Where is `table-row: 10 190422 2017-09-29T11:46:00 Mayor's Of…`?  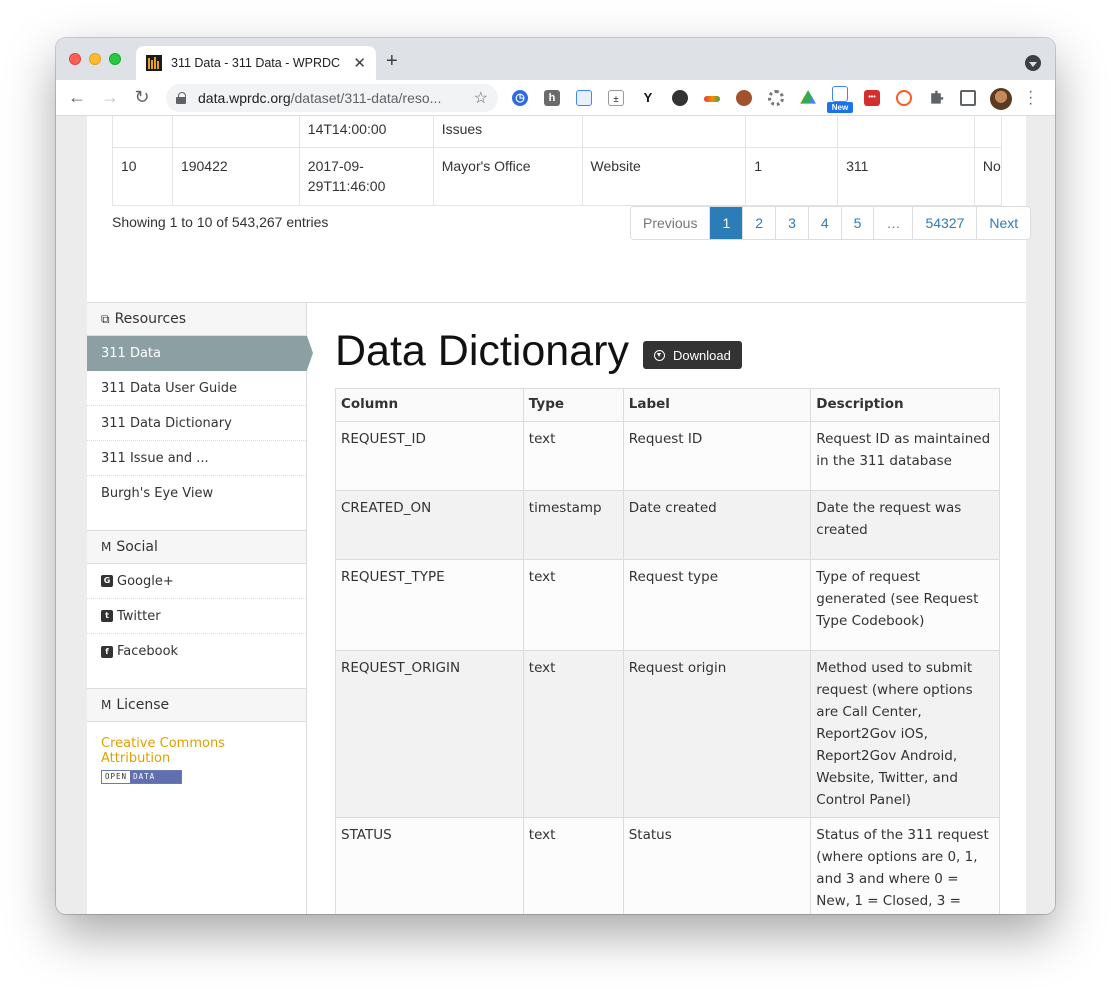 table-row: 10 190422 2017-09-29T11:46:00 Mayor's Of… is located at coordinates (557, 176).